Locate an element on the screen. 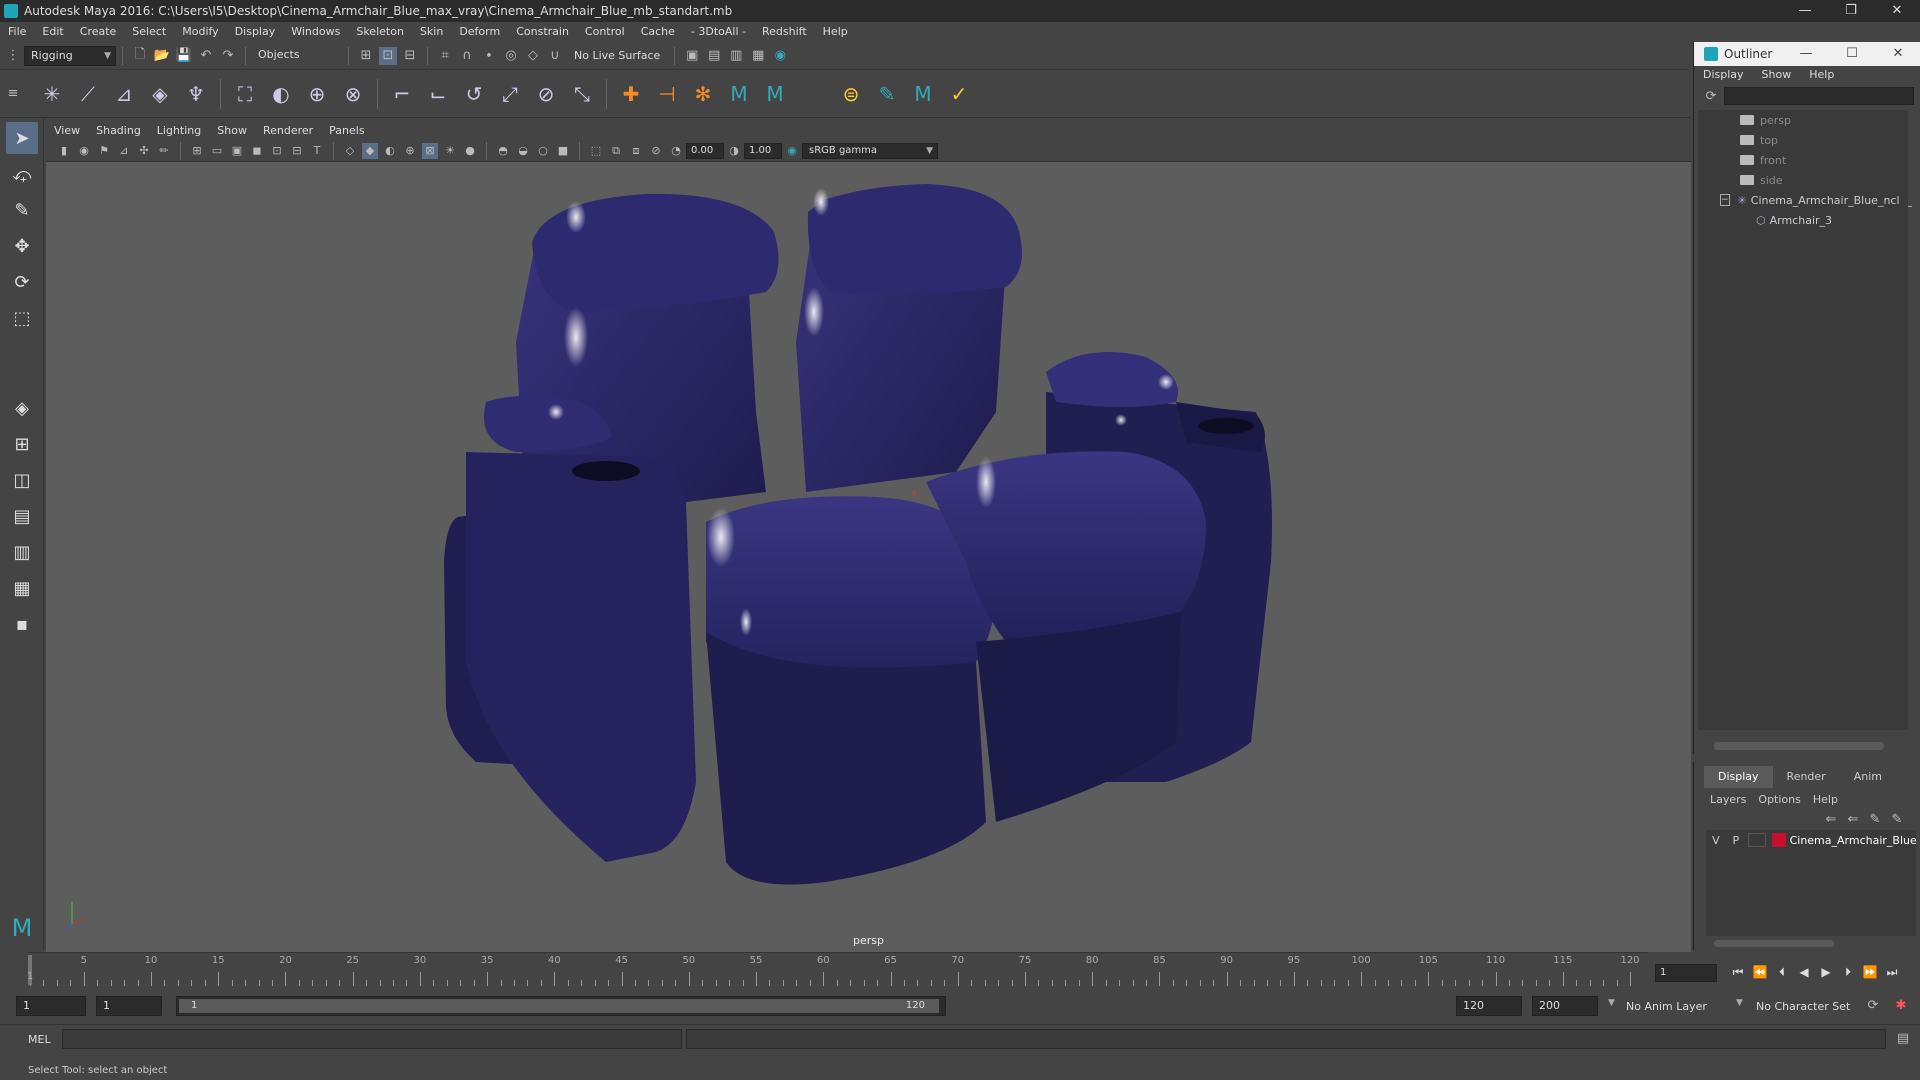  grease-pencil-icon: ✏ is located at coordinates (164, 151).